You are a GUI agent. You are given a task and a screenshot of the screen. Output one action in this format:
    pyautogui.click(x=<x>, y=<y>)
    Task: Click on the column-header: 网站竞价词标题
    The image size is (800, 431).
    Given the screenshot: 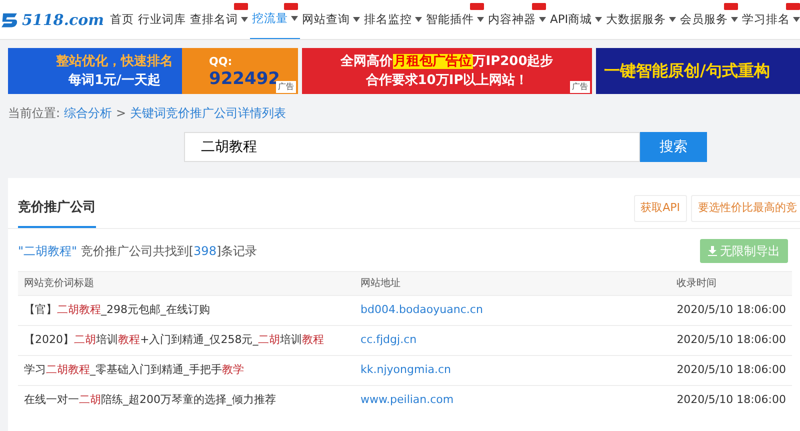 What is the action you would take?
    pyautogui.click(x=186, y=283)
    